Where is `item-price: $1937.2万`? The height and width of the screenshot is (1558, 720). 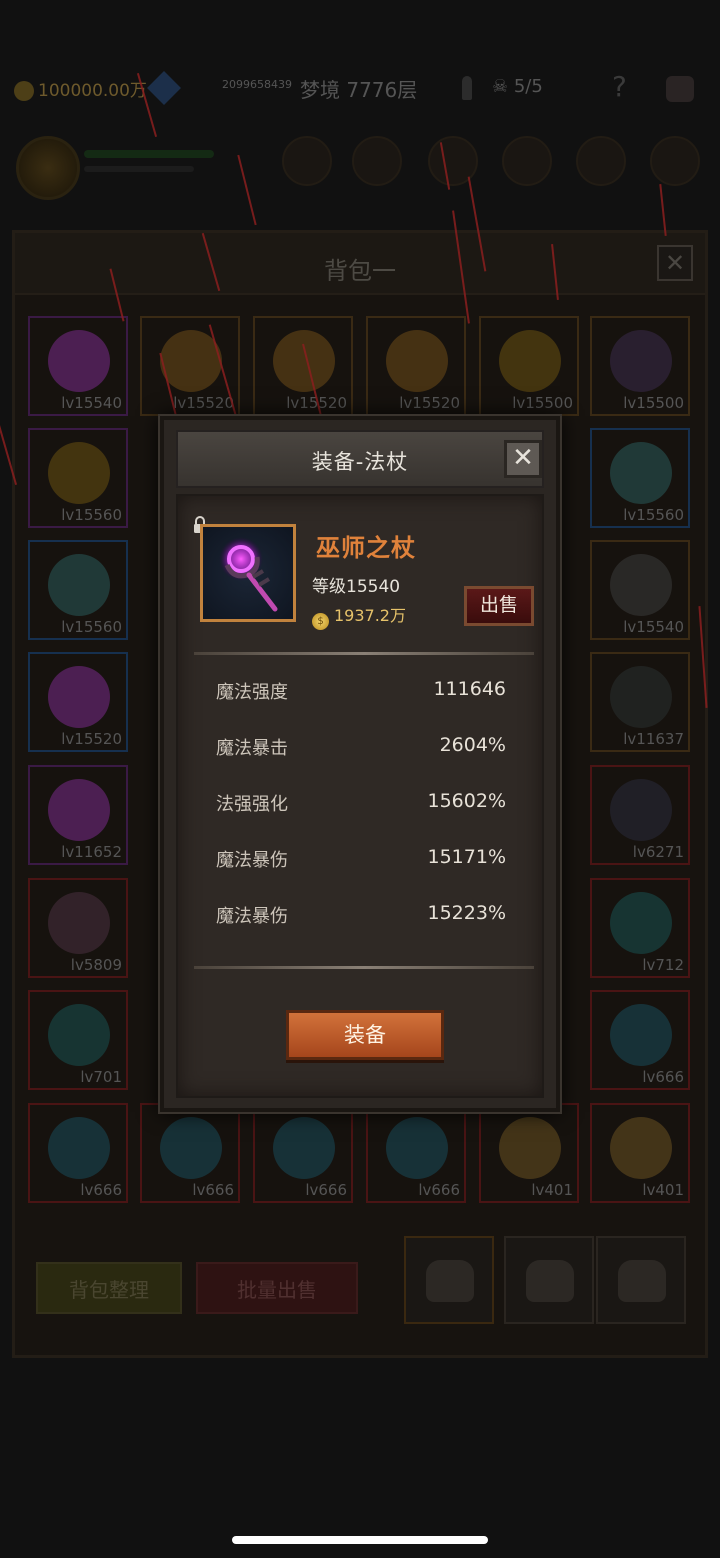 item-price: $1937.2万 is located at coordinates (359, 616).